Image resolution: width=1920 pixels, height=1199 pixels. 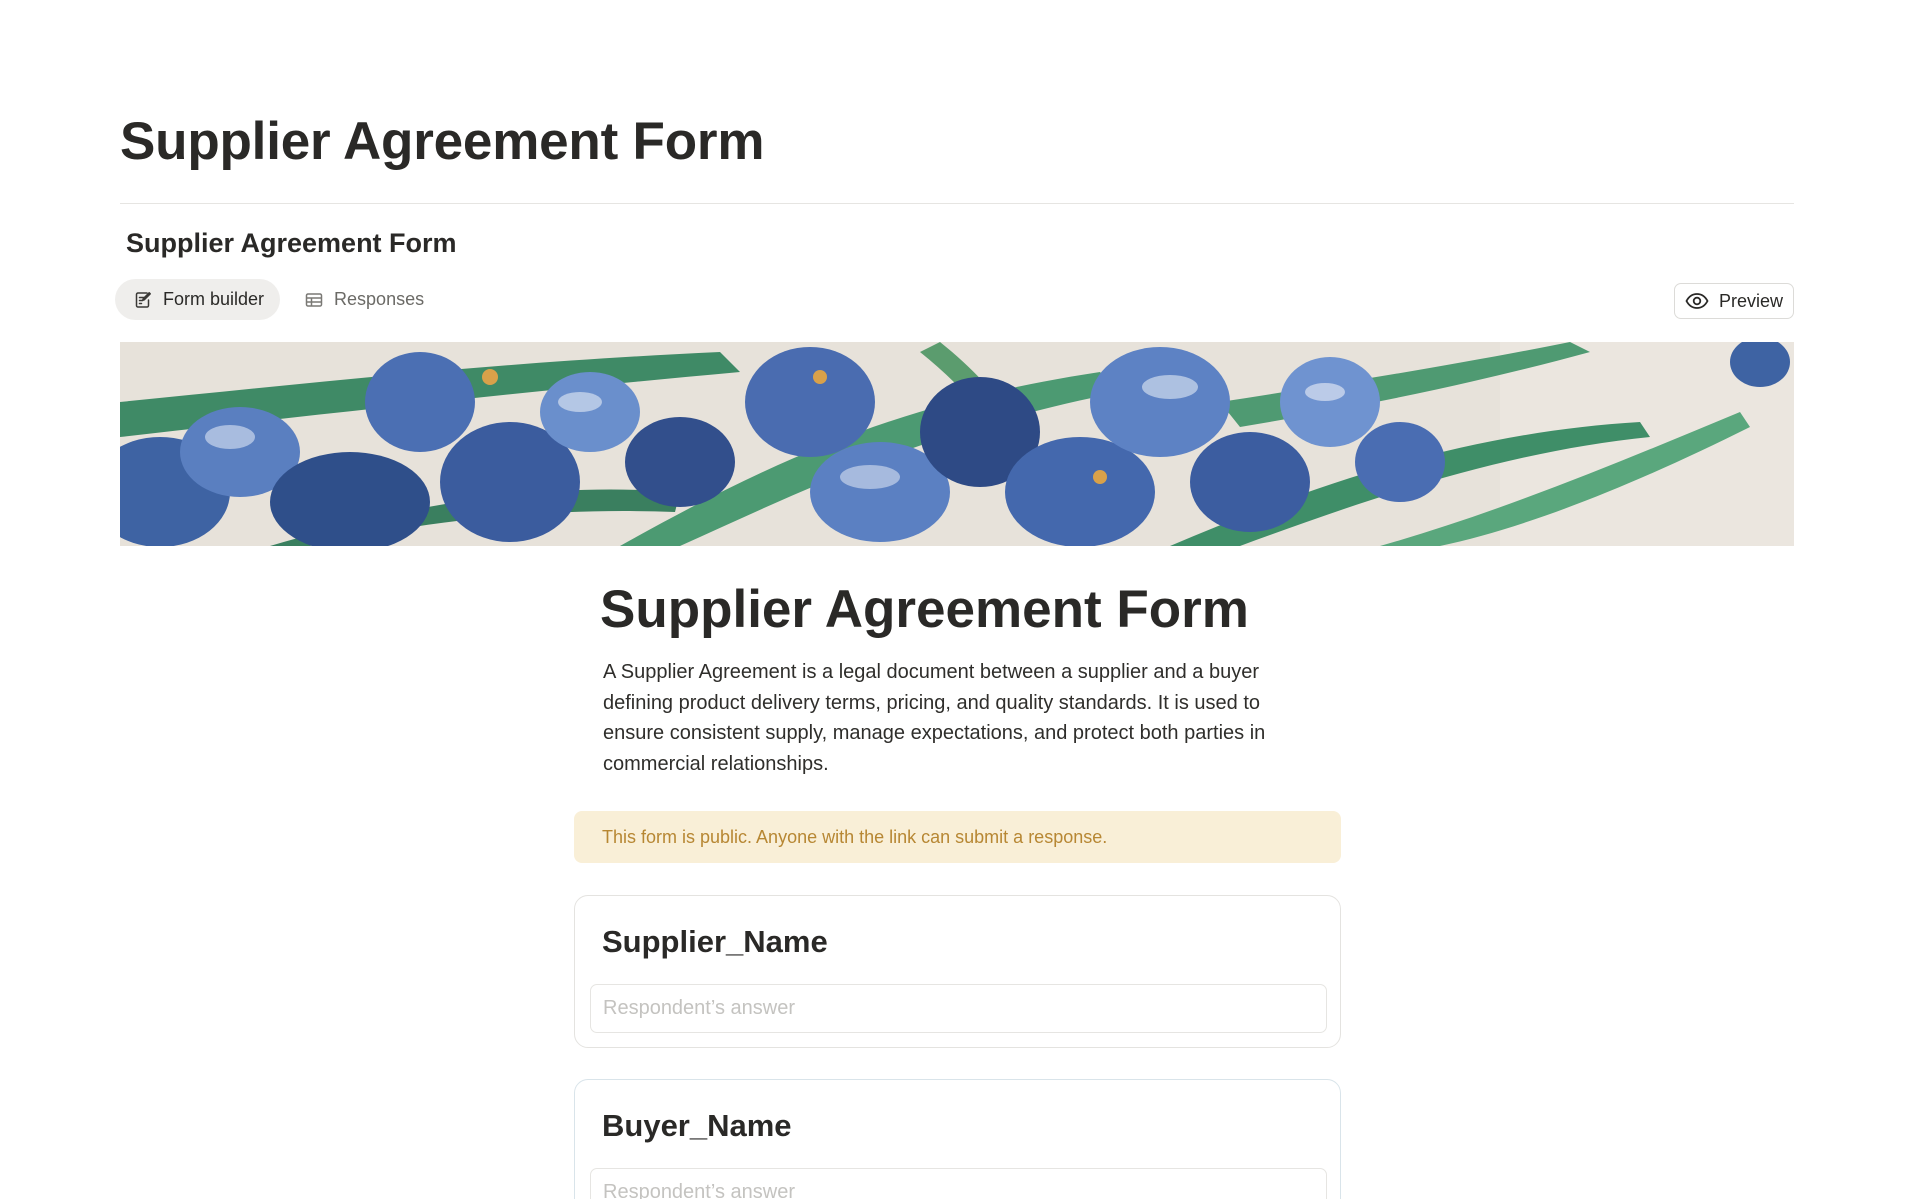 What do you see at coordinates (143, 299) in the screenshot?
I see `form-edit-icon` at bounding box center [143, 299].